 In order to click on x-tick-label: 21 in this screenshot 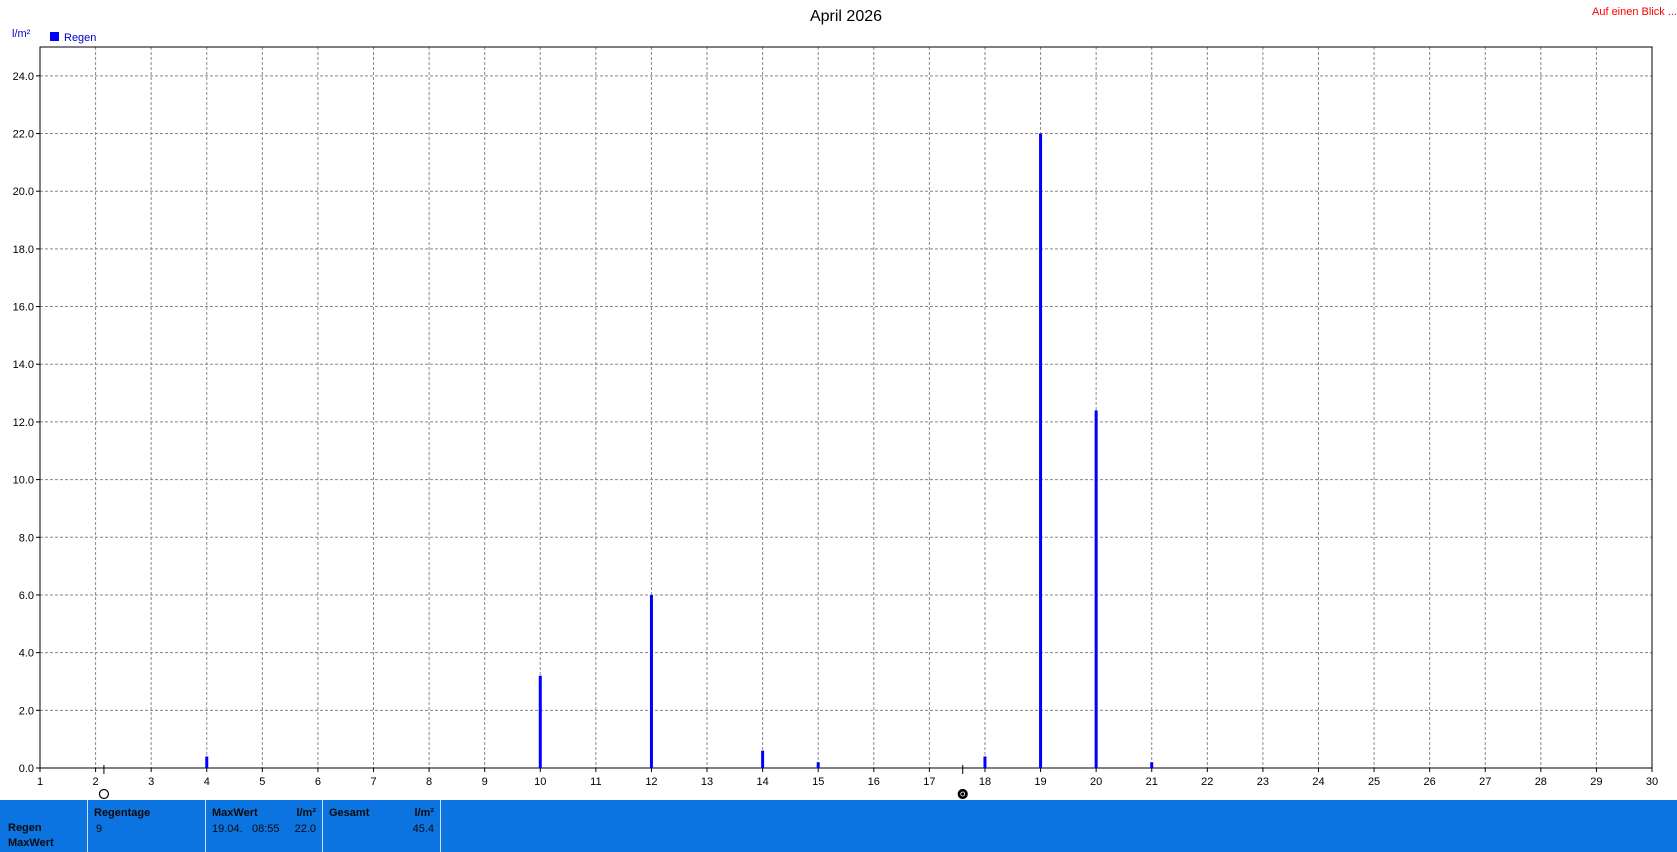, I will do `click(1152, 782)`.